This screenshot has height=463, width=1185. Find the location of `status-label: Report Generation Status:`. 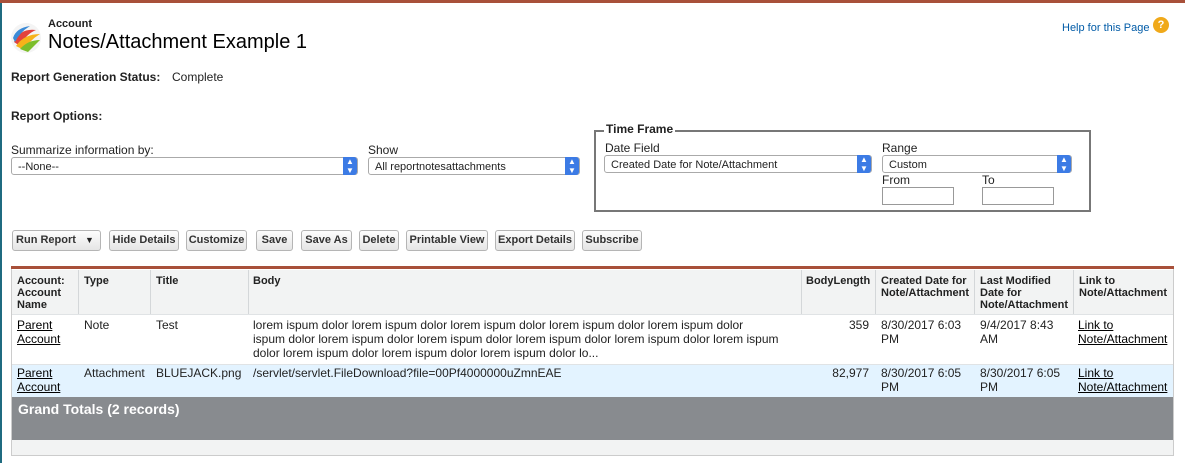

status-label: Report Generation Status: is located at coordinates (86, 77).